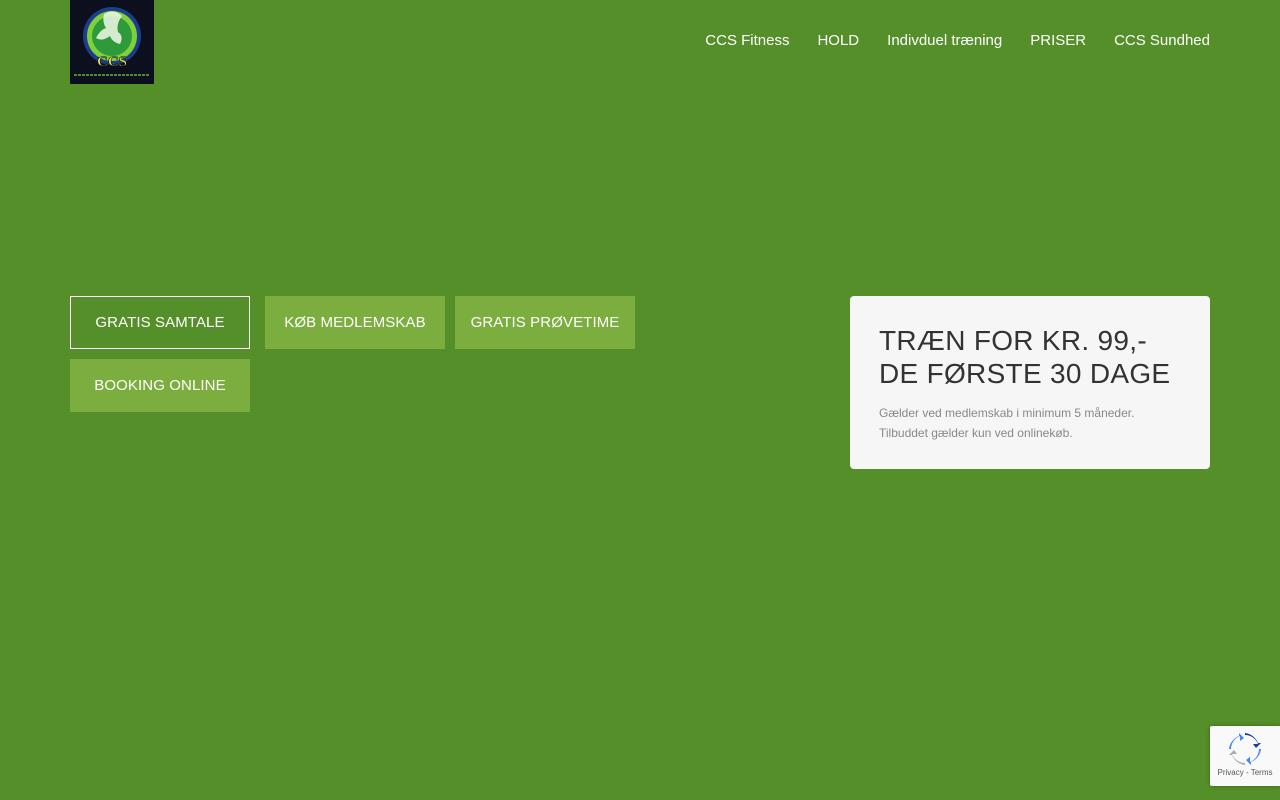 This screenshot has height=800, width=1280. Describe the element at coordinates (747, 41) in the screenshot. I see `nav-item-ccs-fitness: CCS Fitness` at that location.